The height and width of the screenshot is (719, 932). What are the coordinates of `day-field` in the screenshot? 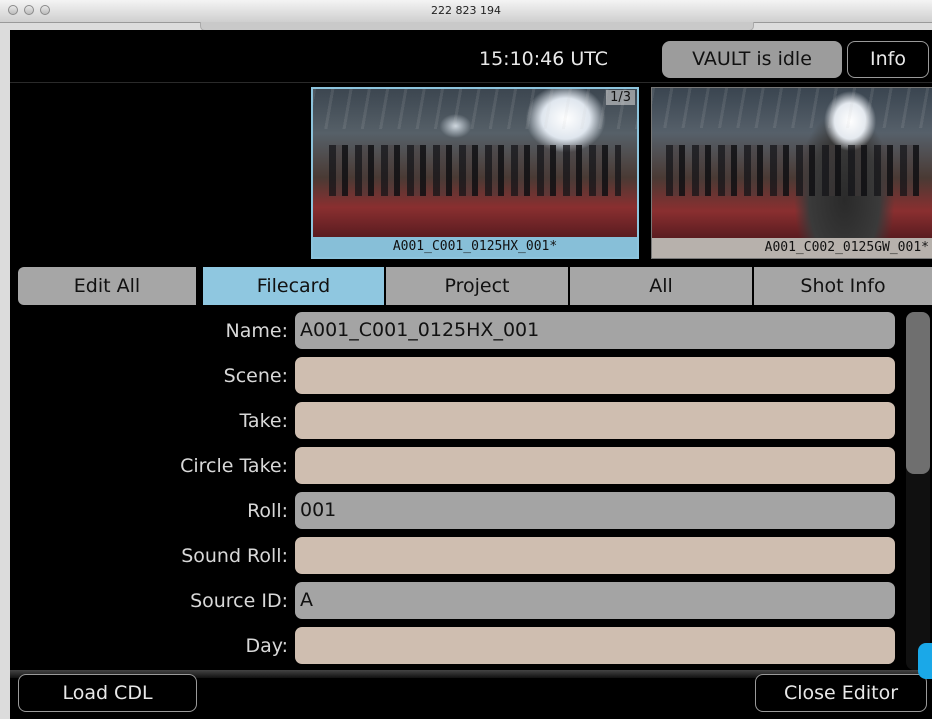 It's located at (595, 645).